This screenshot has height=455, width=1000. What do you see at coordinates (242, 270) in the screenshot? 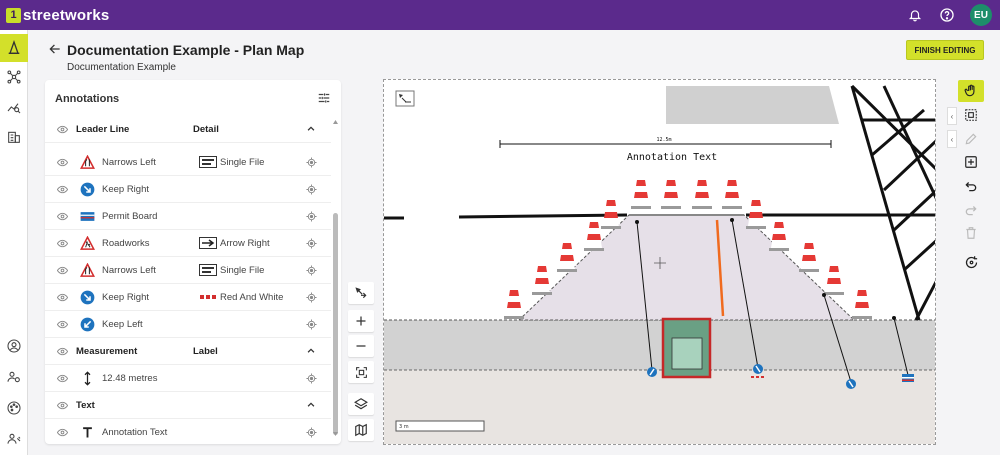
I see `row-detail: Single File` at bounding box center [242, 270].